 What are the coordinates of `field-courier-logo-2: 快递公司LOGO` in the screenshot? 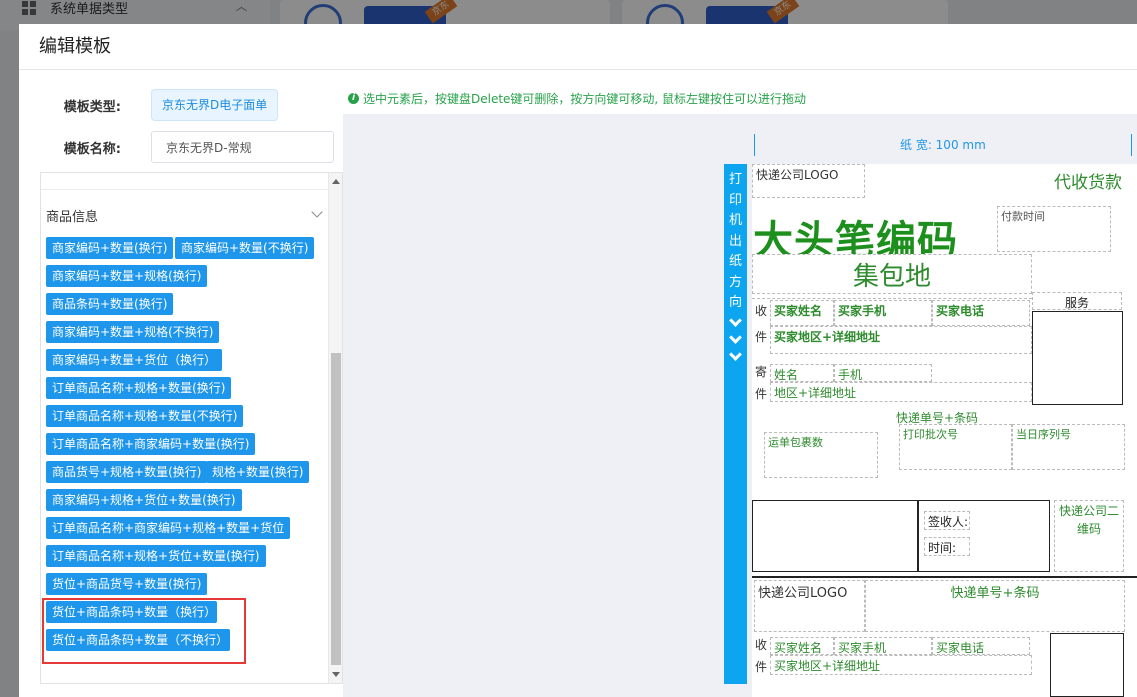 It's located at (809, 606).